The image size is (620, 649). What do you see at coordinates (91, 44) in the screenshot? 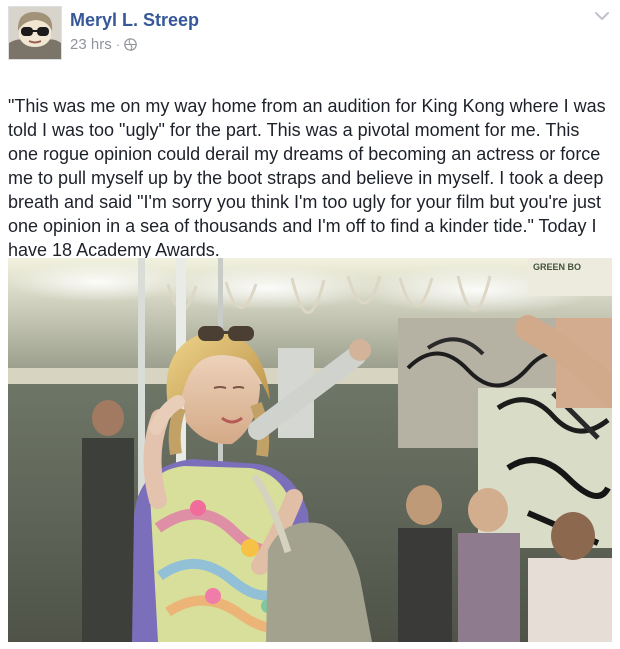
I see `timestamp: 23 hrs` at bounding box center [91, 44].